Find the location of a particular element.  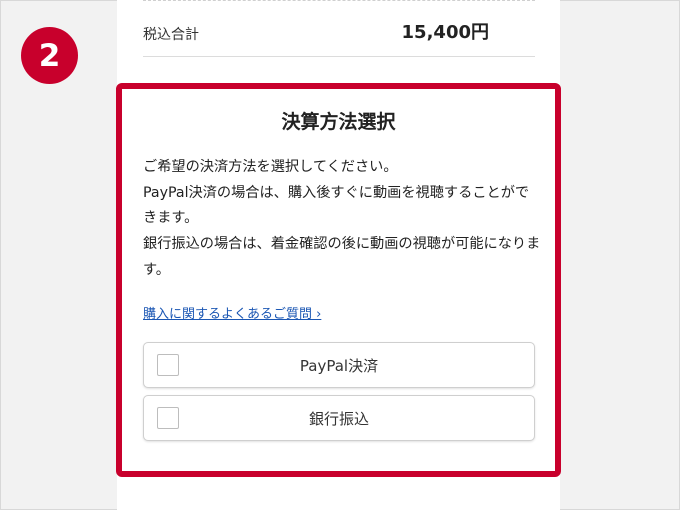

faq-link: 購入に関するよくあるご質問 › is located at coordinates (232, 312).